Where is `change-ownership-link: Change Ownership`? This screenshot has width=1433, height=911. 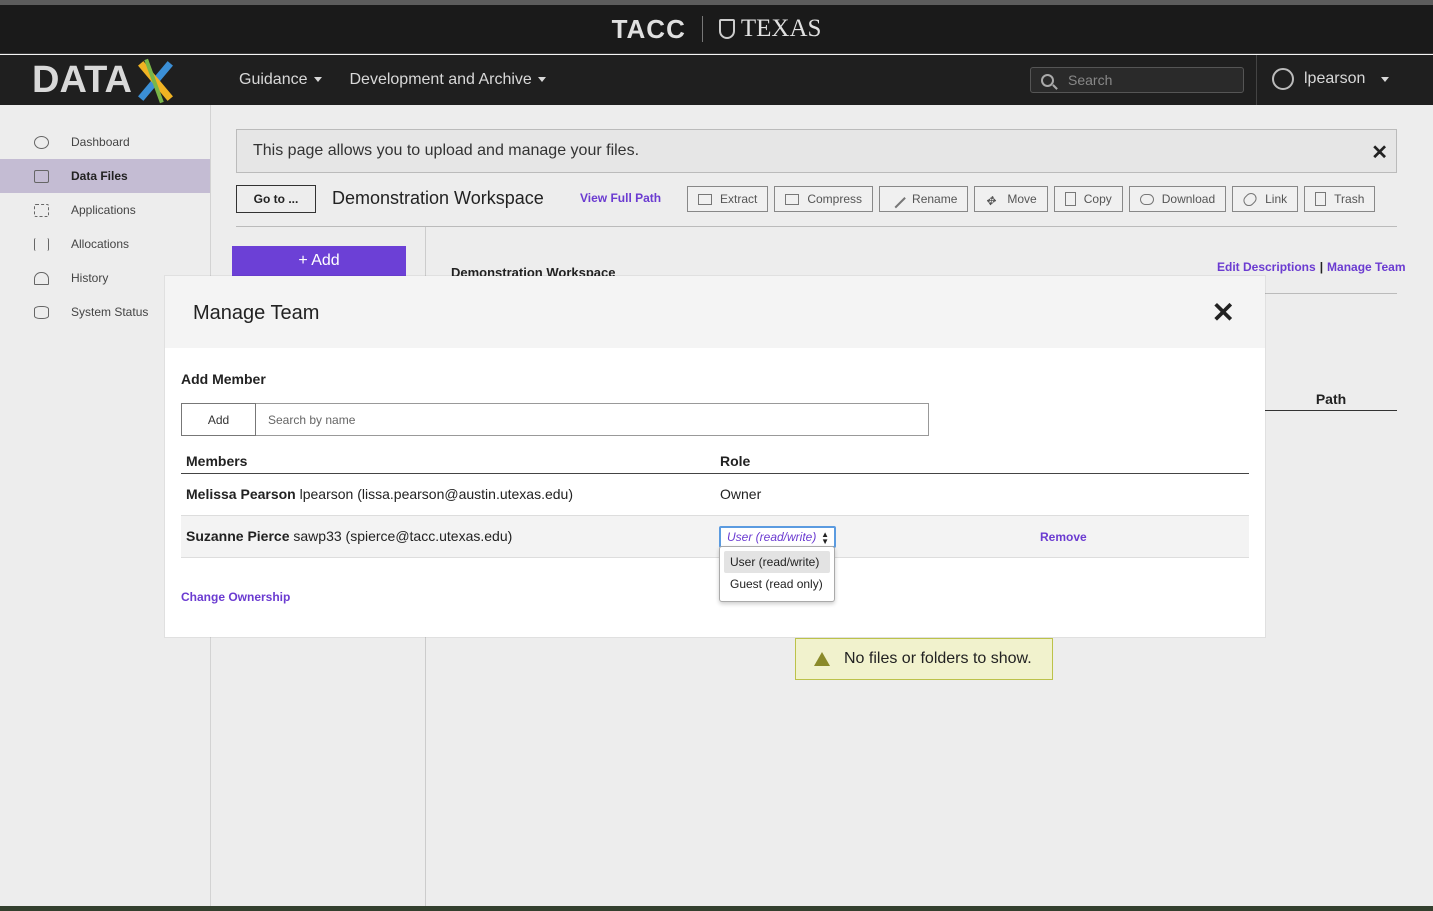
change-ownership-link: Change Ownership is located at coordinates (235, 597).